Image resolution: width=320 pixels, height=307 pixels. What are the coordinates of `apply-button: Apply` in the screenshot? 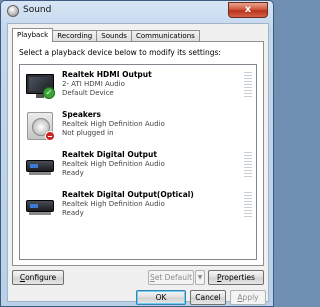 It's located at (248, 297).